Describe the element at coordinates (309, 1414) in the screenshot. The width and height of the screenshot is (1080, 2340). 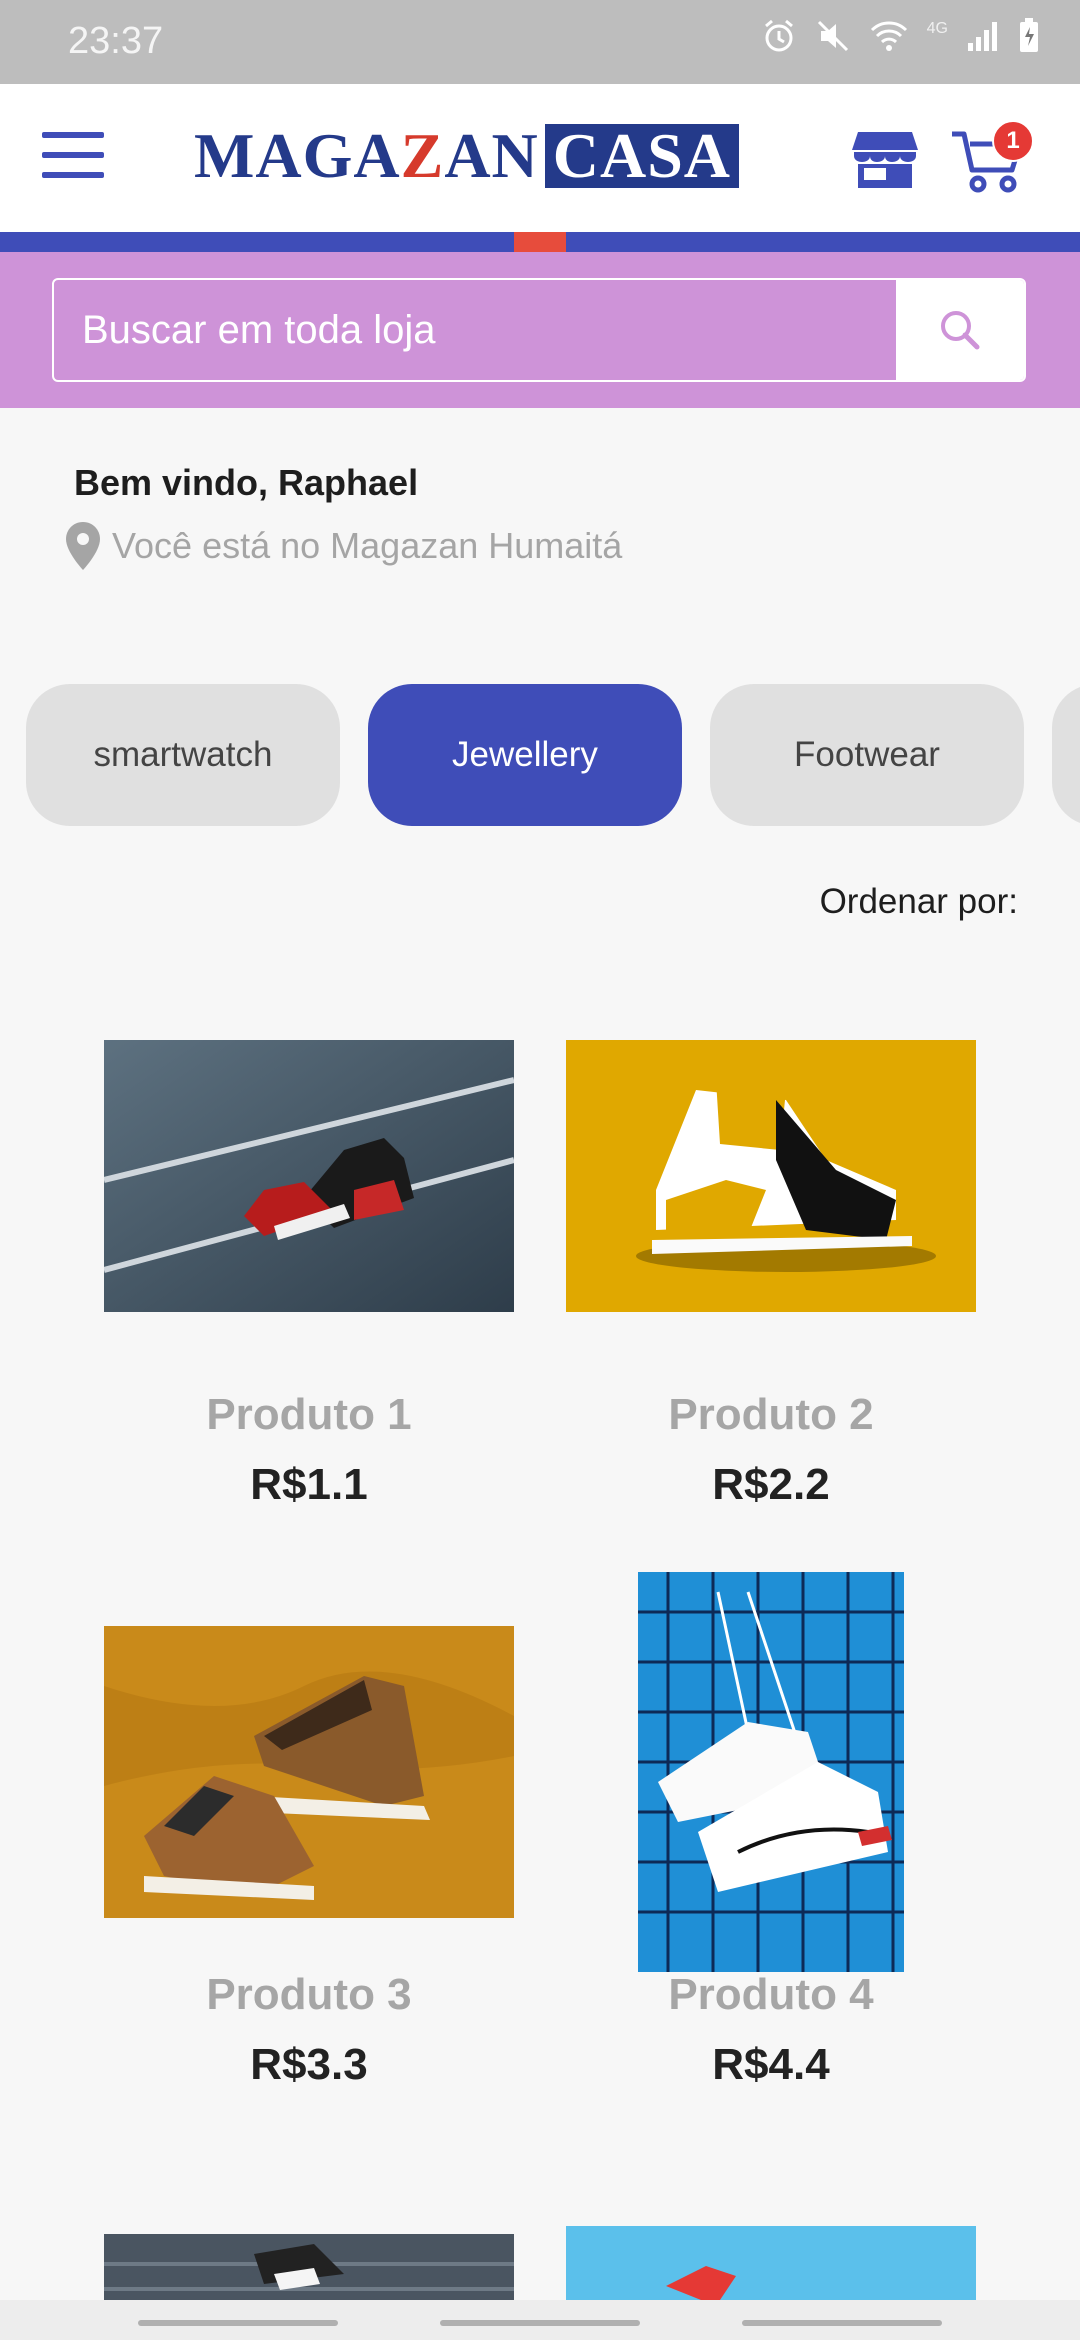
I see `product-name: Produto 1` at that location.